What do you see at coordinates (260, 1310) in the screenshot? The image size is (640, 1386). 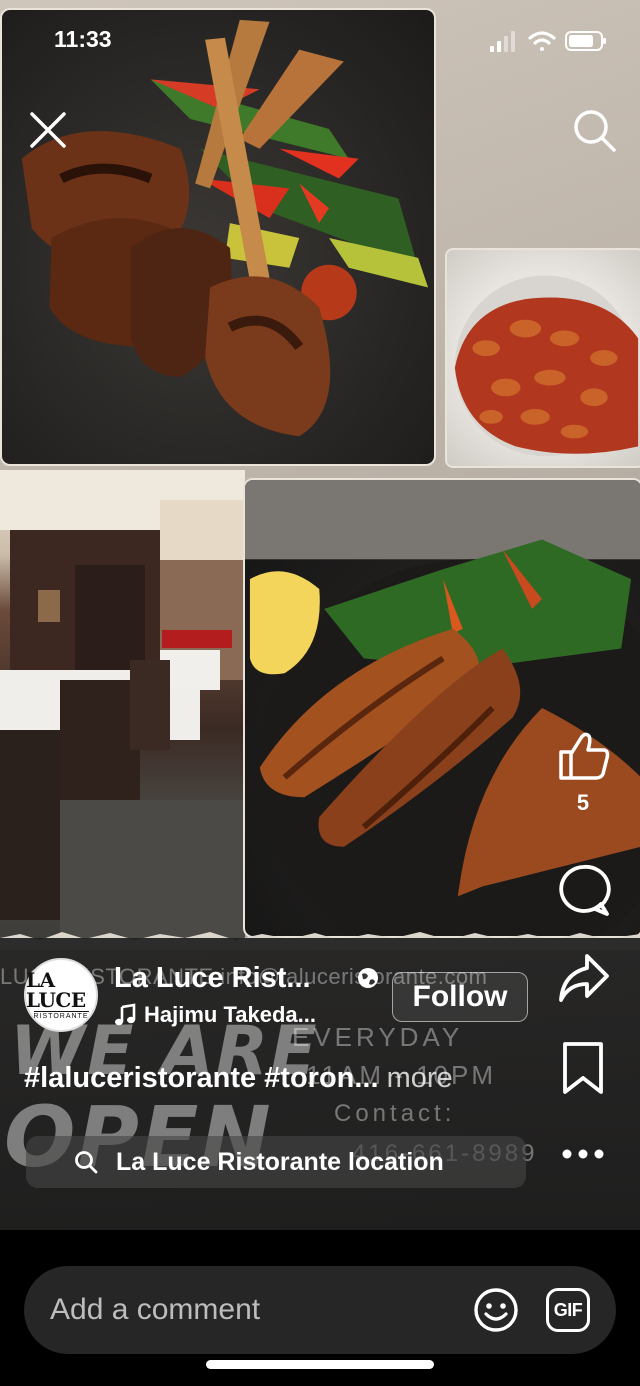 I see `comment-input` at bounding box center [260, 1310].